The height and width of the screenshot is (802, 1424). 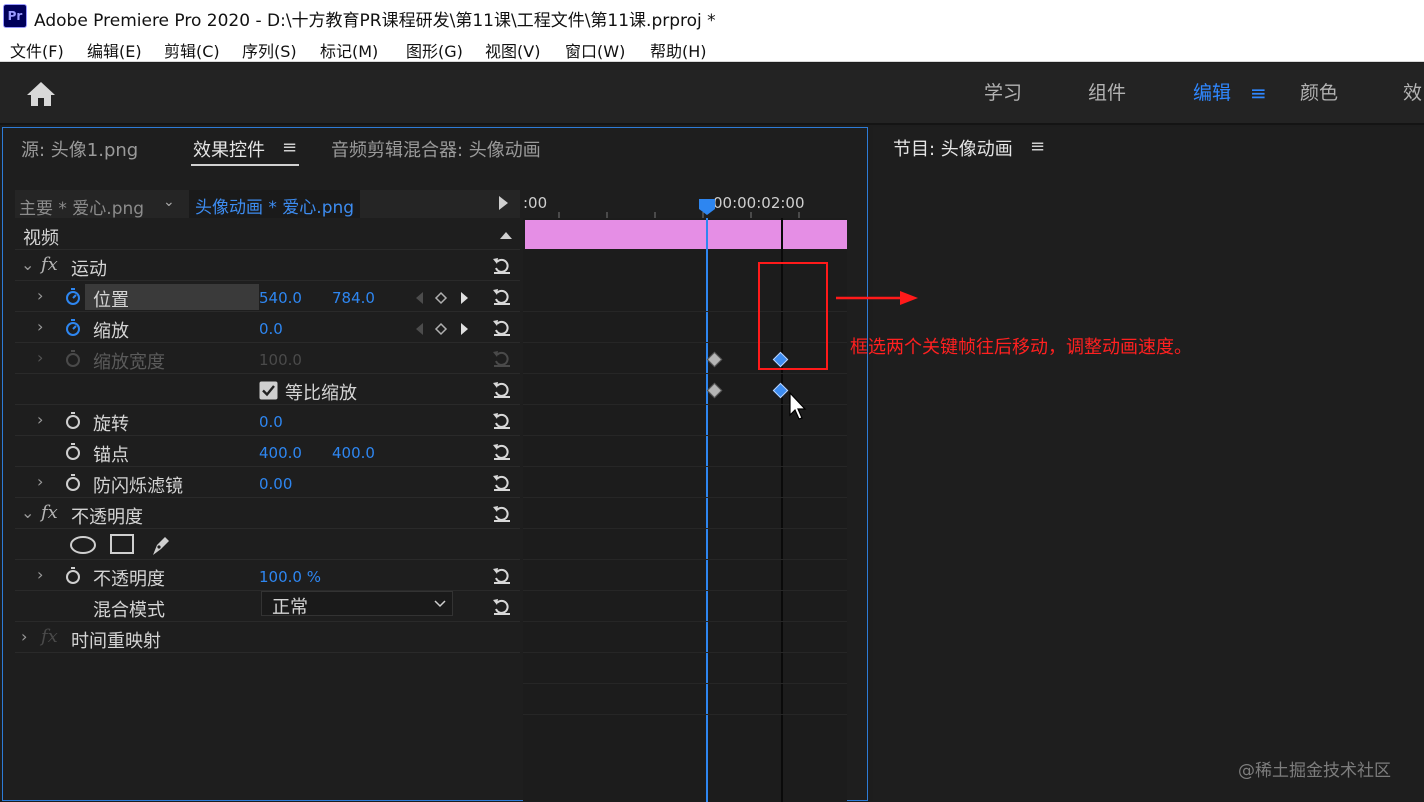 What do you see at coordinates (271, 329) in the screenshot?
I see `scale-value: 0.0` at bounding box center [271, 329].